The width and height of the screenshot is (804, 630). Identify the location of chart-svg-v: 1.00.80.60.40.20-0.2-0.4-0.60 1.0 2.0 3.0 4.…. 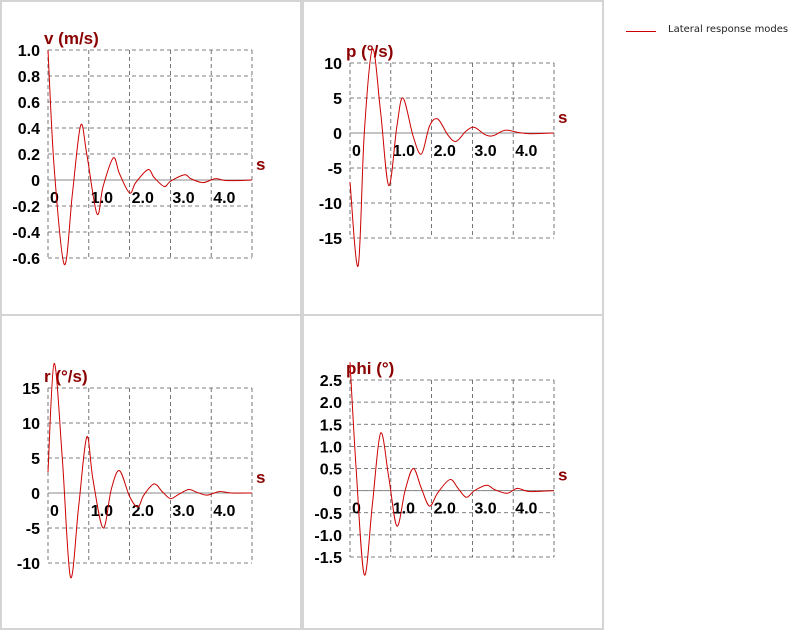
(138, 148).